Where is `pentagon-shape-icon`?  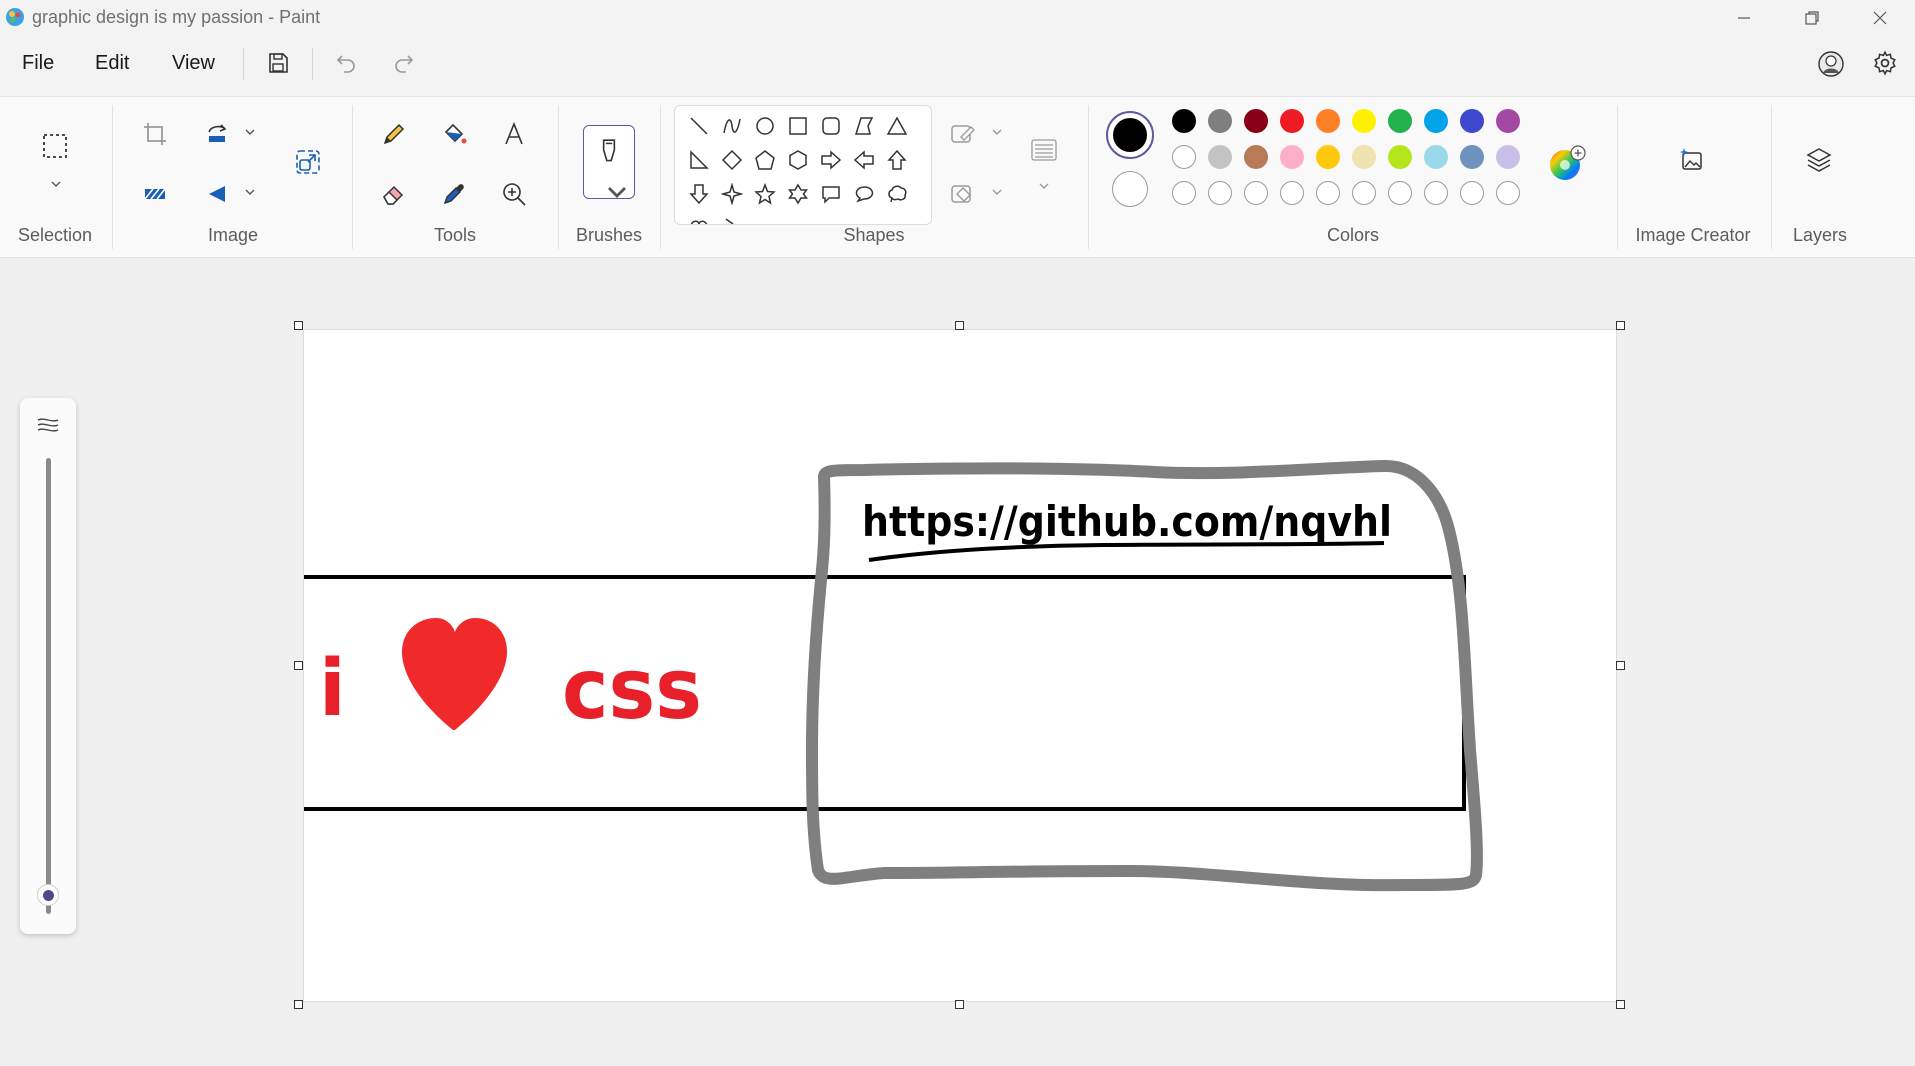 pentagon-shape-icon is located at coordinates (765, 160).